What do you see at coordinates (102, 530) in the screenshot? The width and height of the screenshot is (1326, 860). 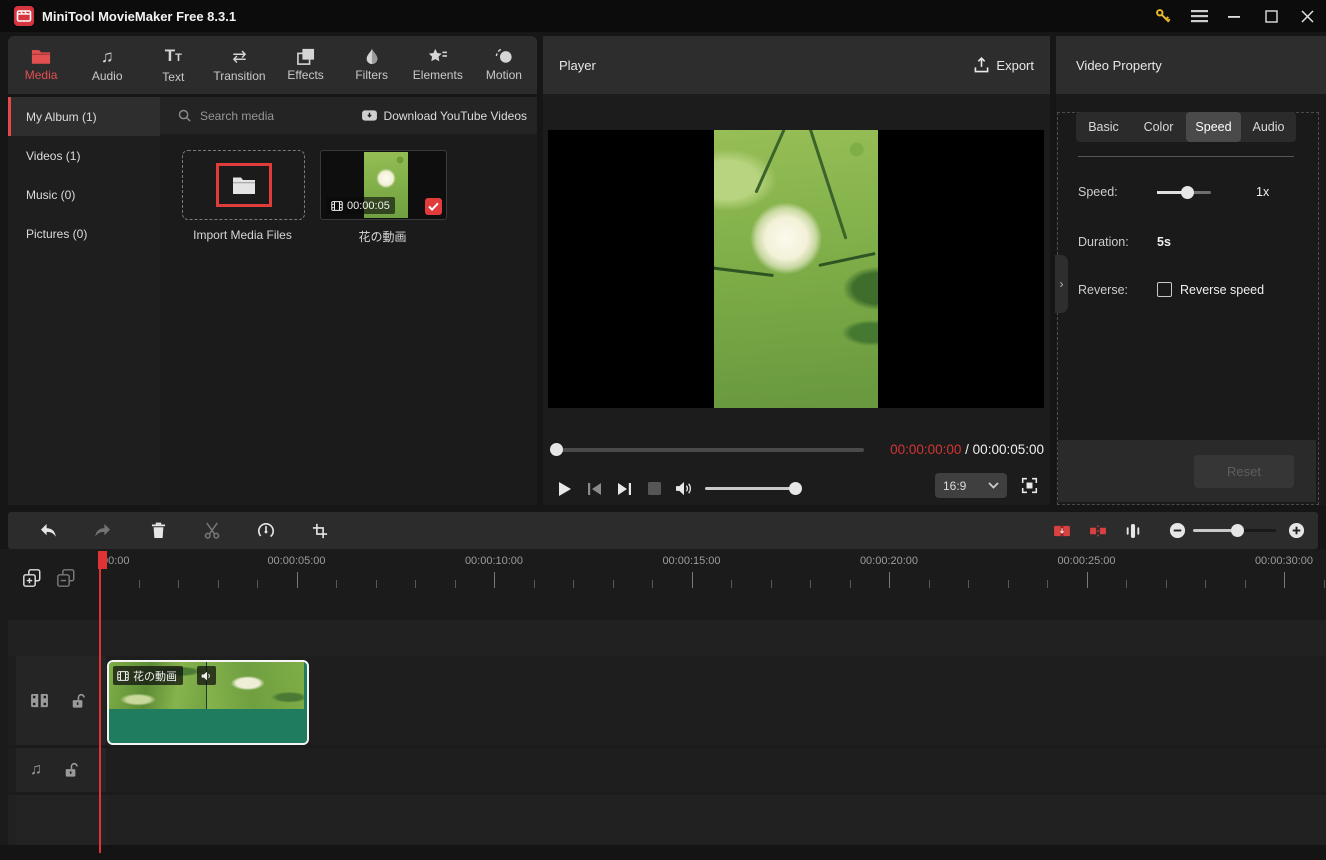 I see `redo-button` at bounding box center [102, 530].